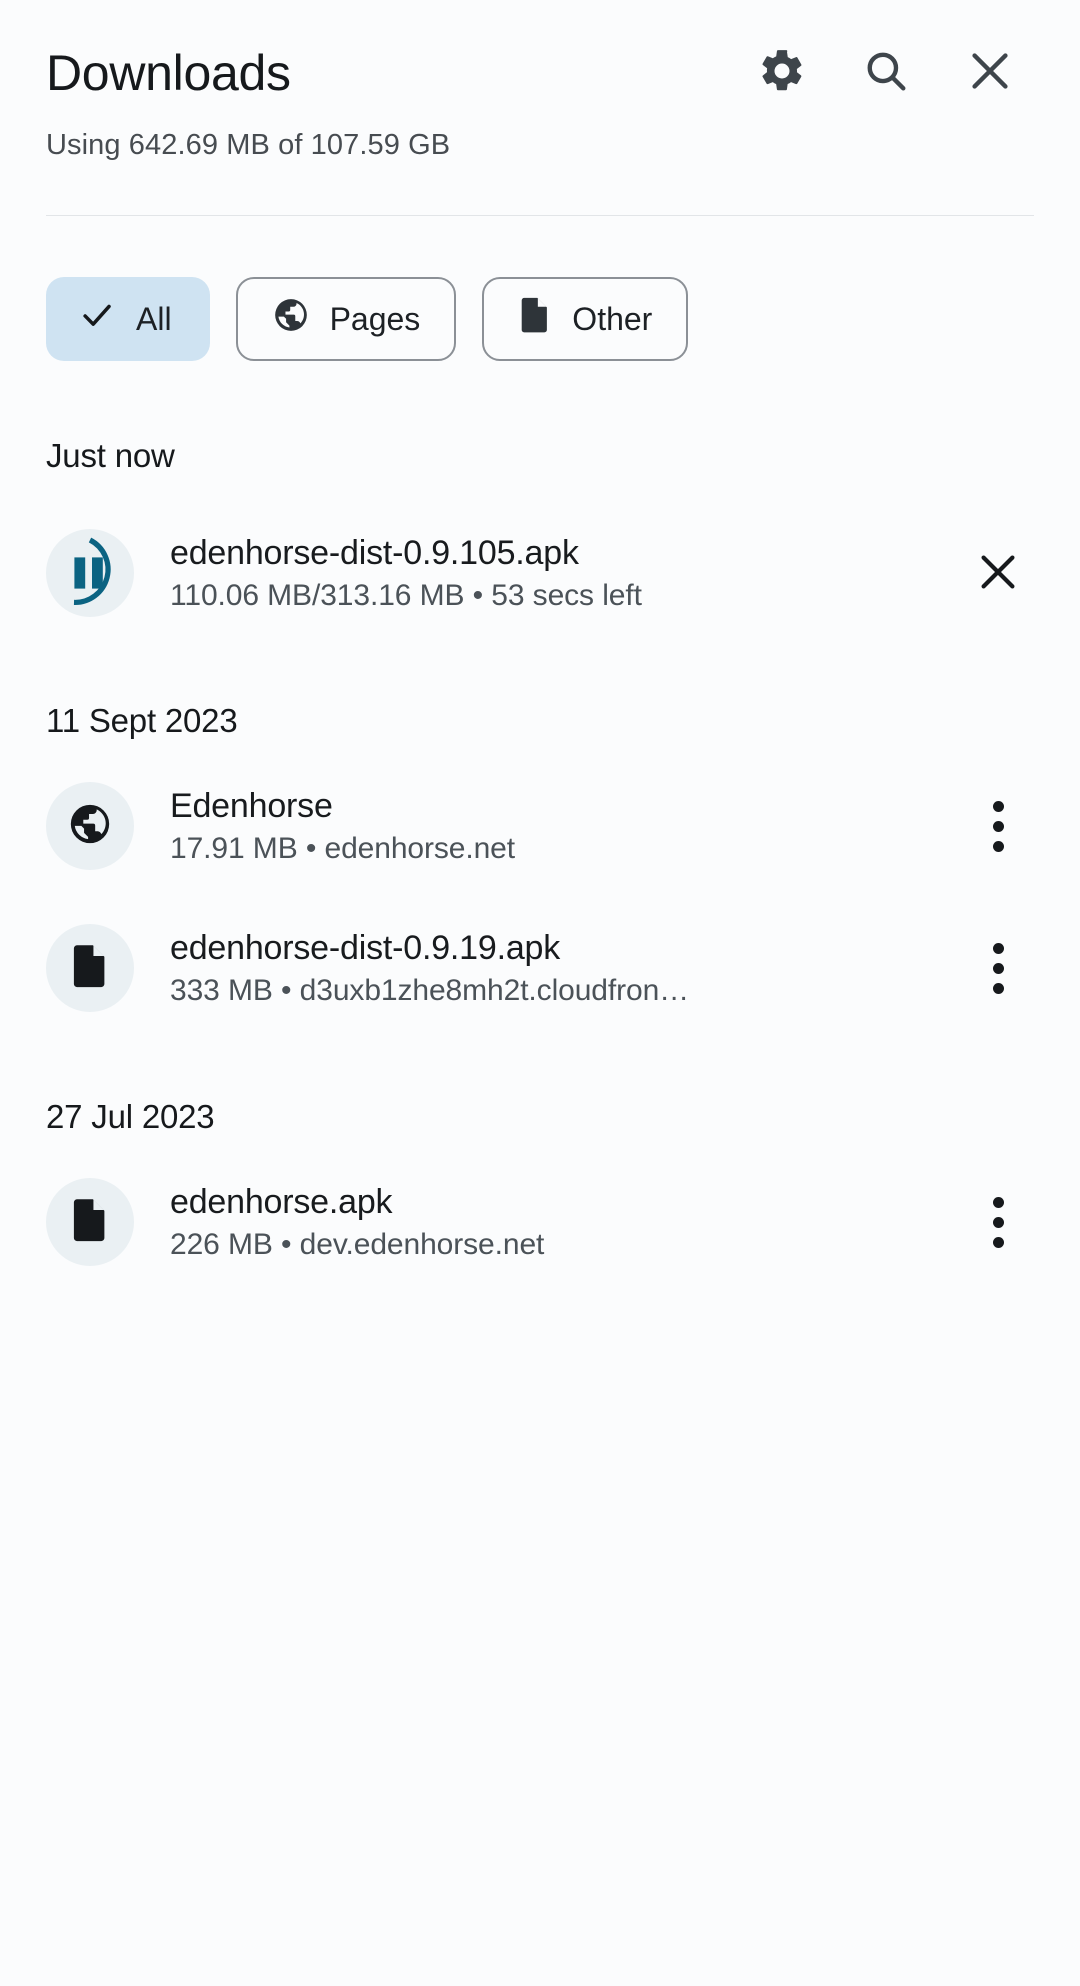  What do you see at coordinates (375, 319) in the screenshot?
I see `filter-chip-pages-label: Pages` at bounding box center [375, 319].